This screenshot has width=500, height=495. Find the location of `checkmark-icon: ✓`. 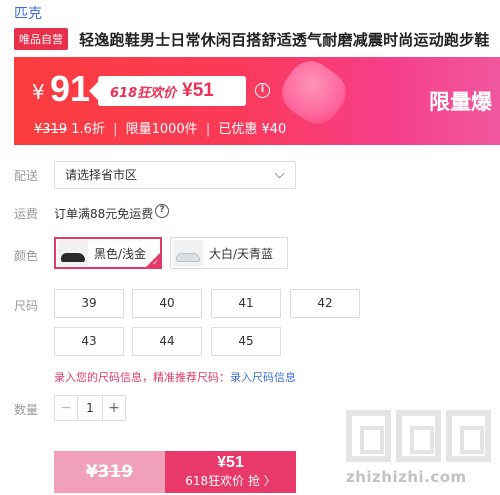

checkmark-icon: ✓ is located at coordinates (155, 262).